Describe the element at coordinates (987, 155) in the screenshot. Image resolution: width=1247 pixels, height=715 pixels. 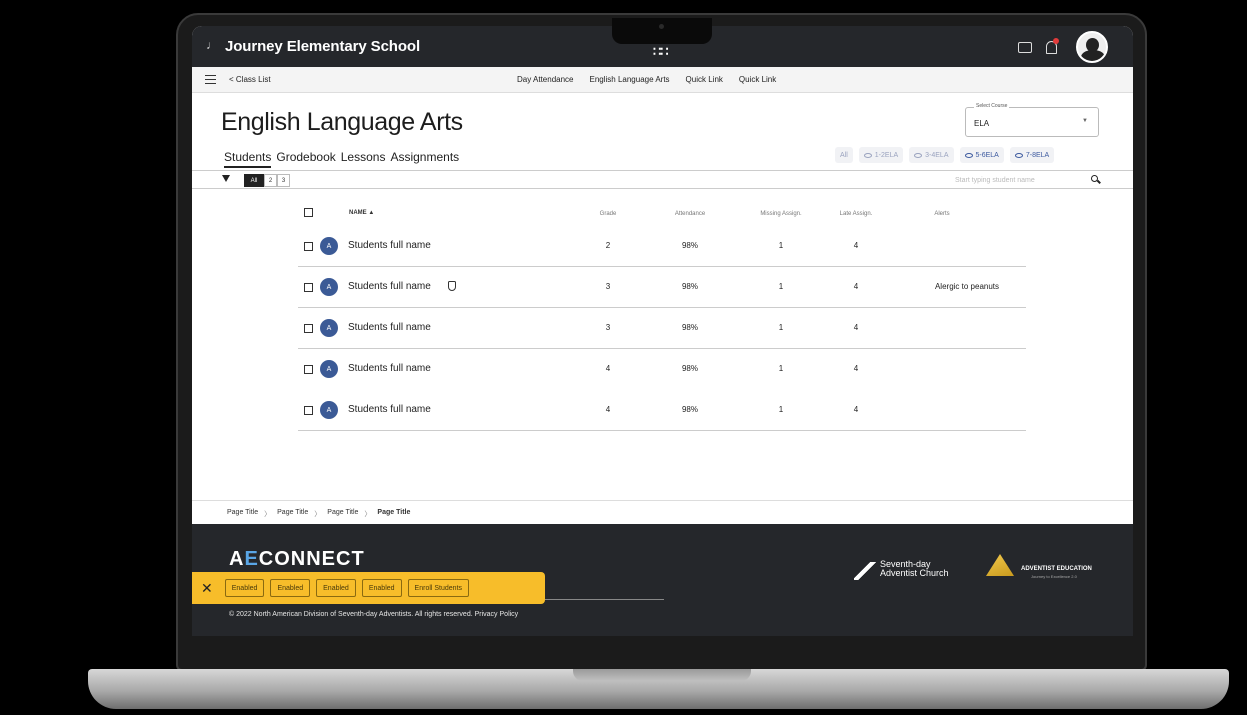
I see `chip-label: 5-6ELA` at that location.